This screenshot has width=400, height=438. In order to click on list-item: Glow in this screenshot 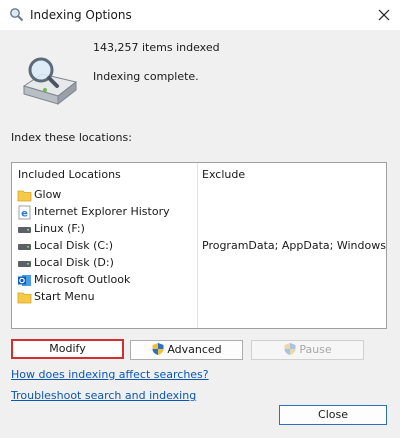, I will do `click(199, 195)`.